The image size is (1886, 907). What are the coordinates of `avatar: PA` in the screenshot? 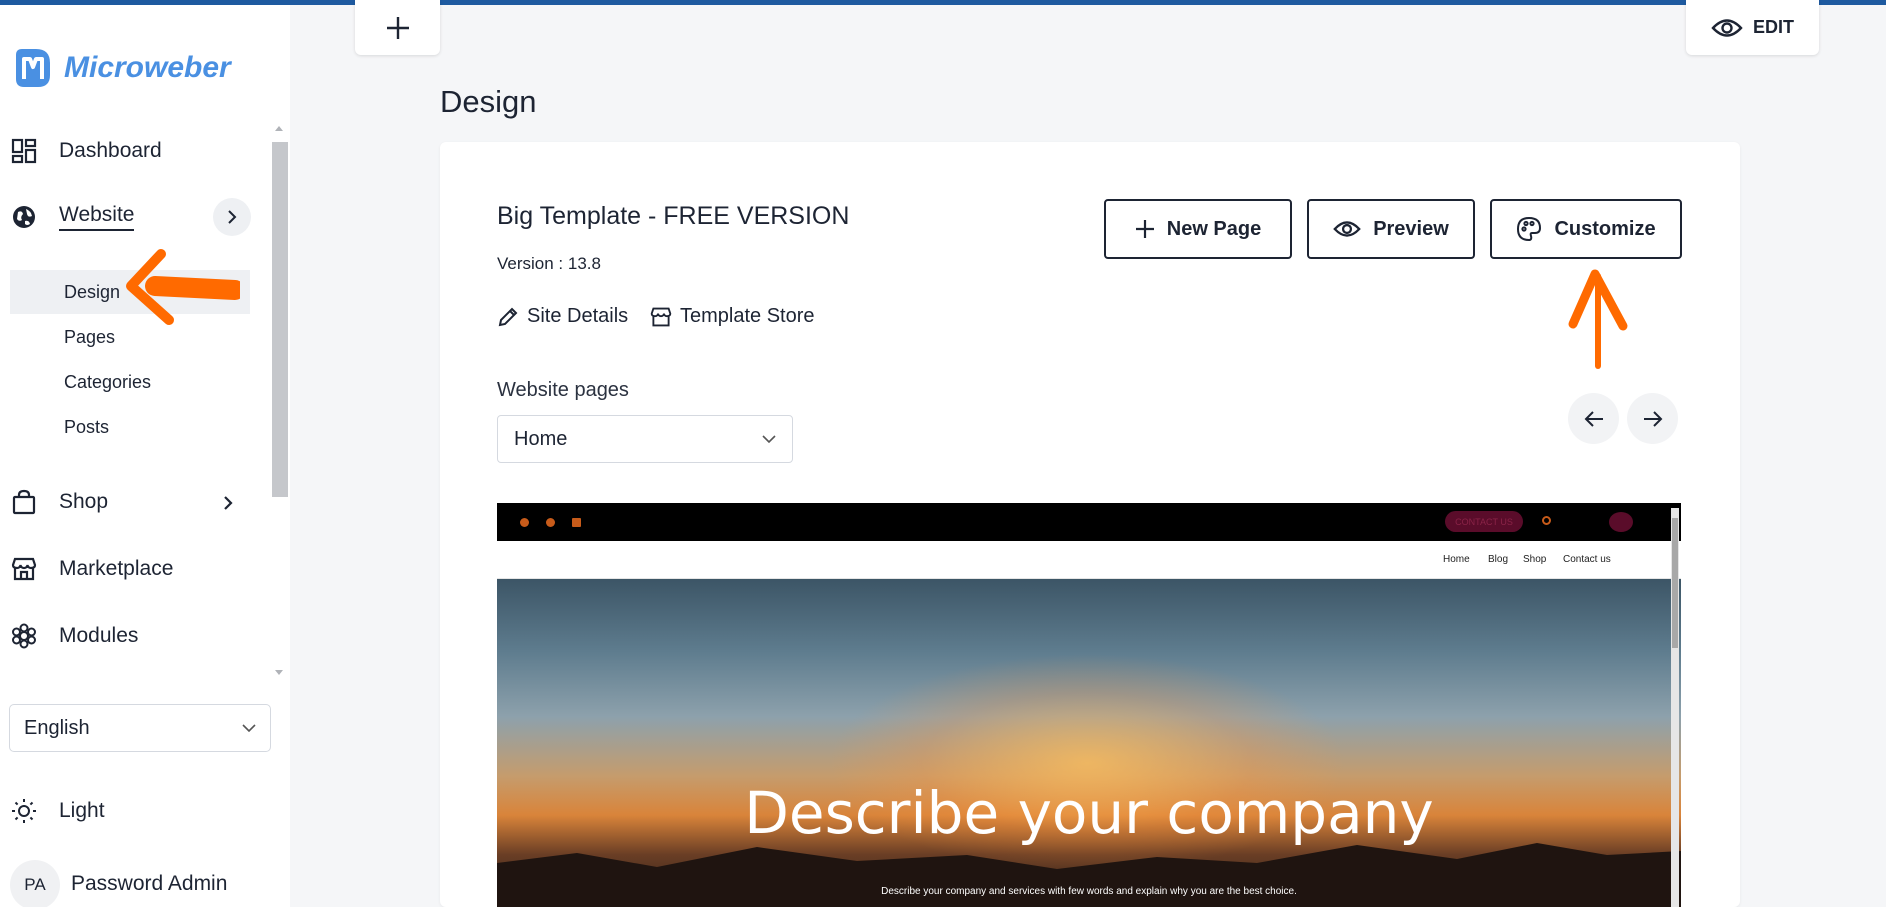 It's located at (35, 883).